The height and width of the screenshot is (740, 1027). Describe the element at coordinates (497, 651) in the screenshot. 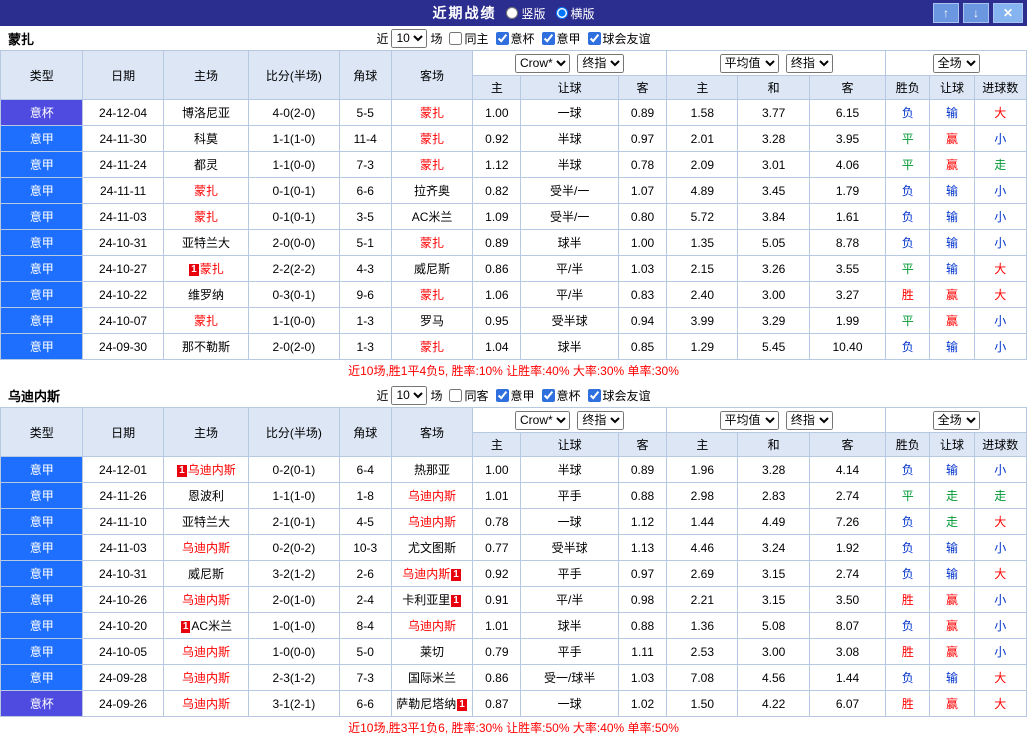

I see `ah-home-odds: 0.79` at that location.